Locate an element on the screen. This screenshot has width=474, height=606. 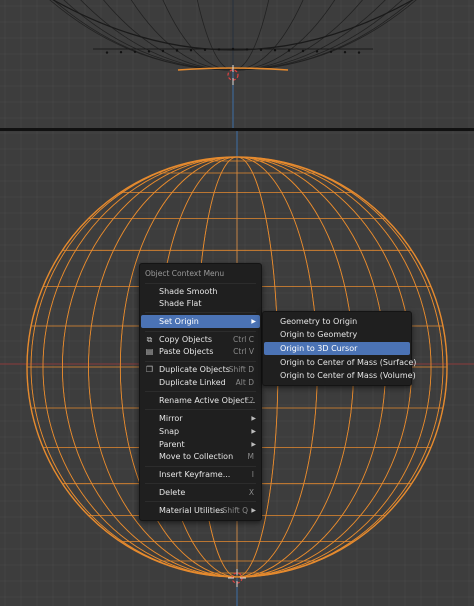
submenu-item-label: Origin to 3D Cursor is located at coordinates (319, 348).